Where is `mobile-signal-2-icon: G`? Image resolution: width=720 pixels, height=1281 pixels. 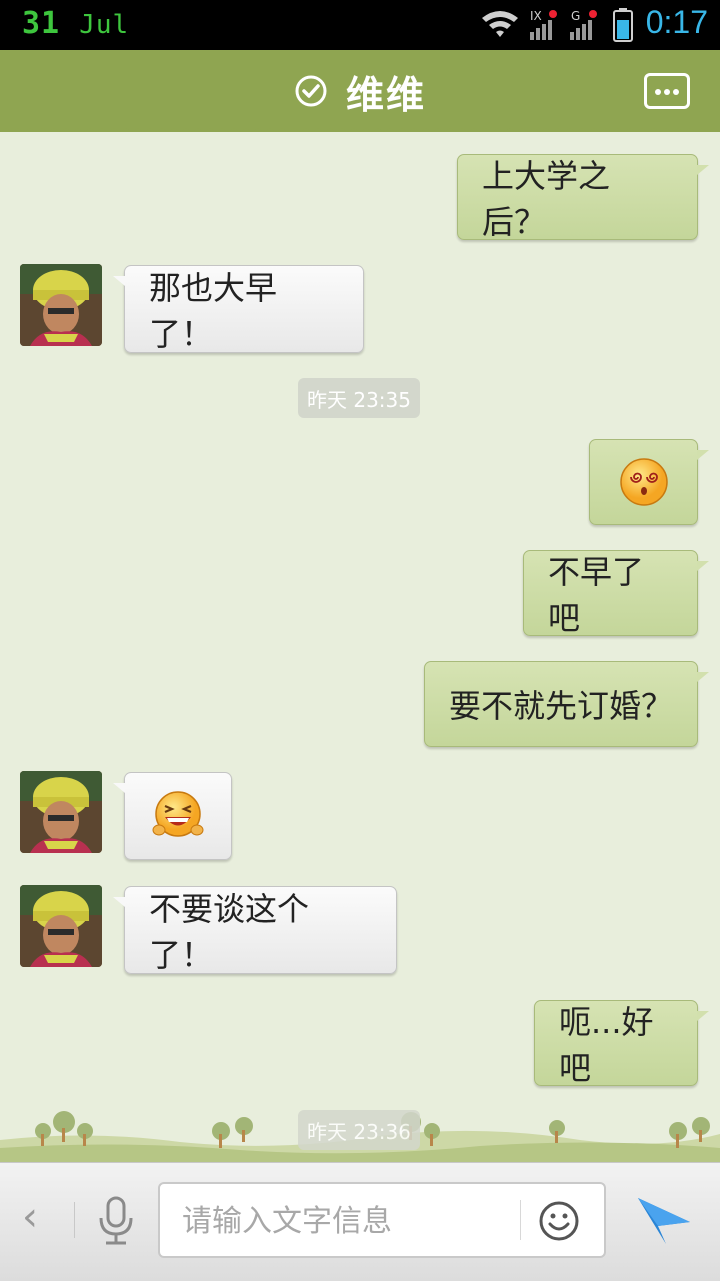 mobile-signal-2-icon: G is located at coordinates (583, 24).